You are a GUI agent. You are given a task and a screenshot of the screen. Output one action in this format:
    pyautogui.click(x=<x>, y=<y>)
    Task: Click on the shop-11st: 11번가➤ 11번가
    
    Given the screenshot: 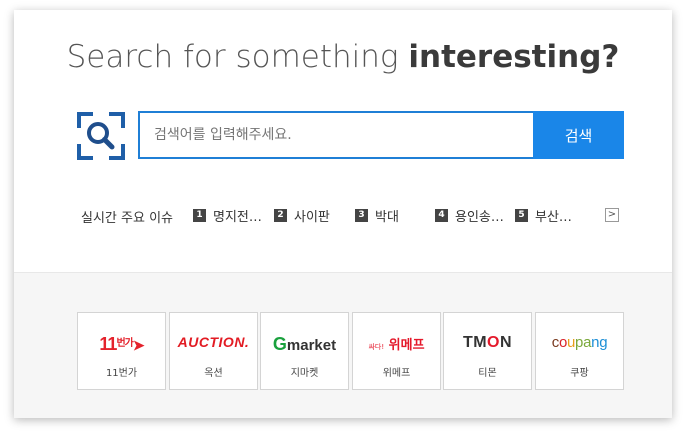 What is the action you would take?
    pyautogui.click(x=121, y=351)
    